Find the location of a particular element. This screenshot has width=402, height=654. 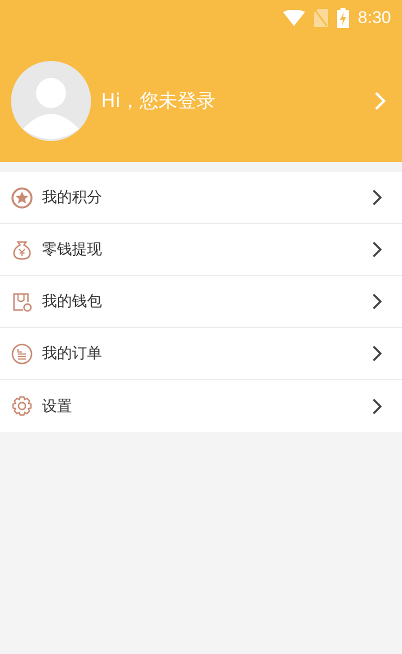

settings-icon is located at coordinates (22, 406).